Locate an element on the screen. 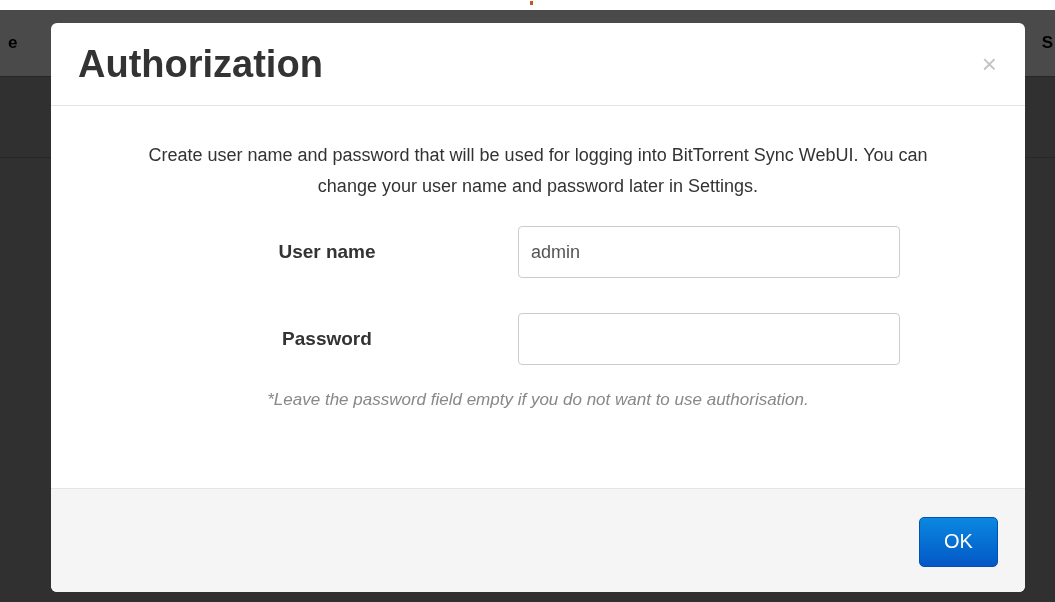 The height and width of the screenshot is (602, 1055). column-header: S is located at coordinates (1047, 43).